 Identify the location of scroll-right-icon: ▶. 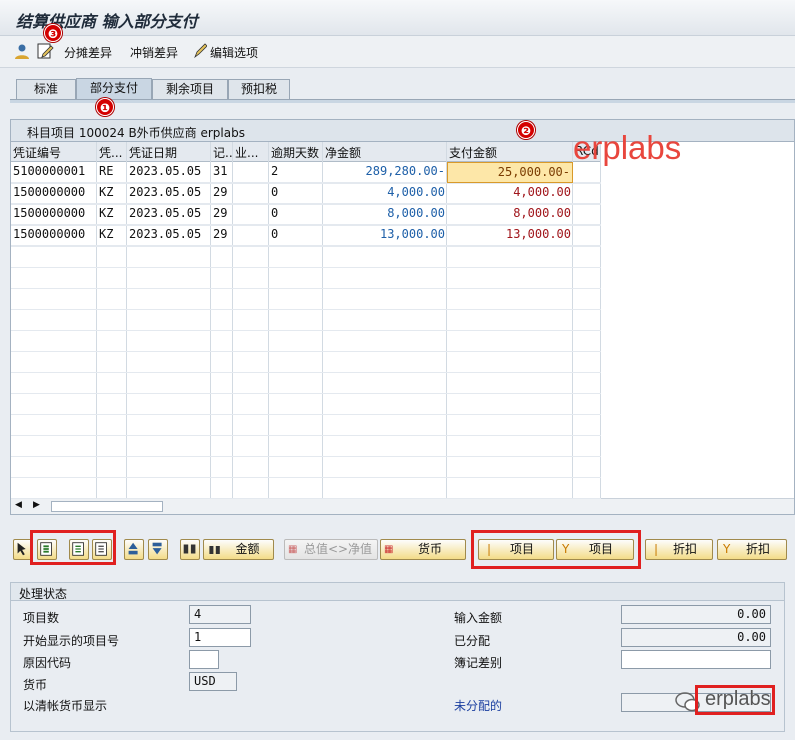
(36, 505).